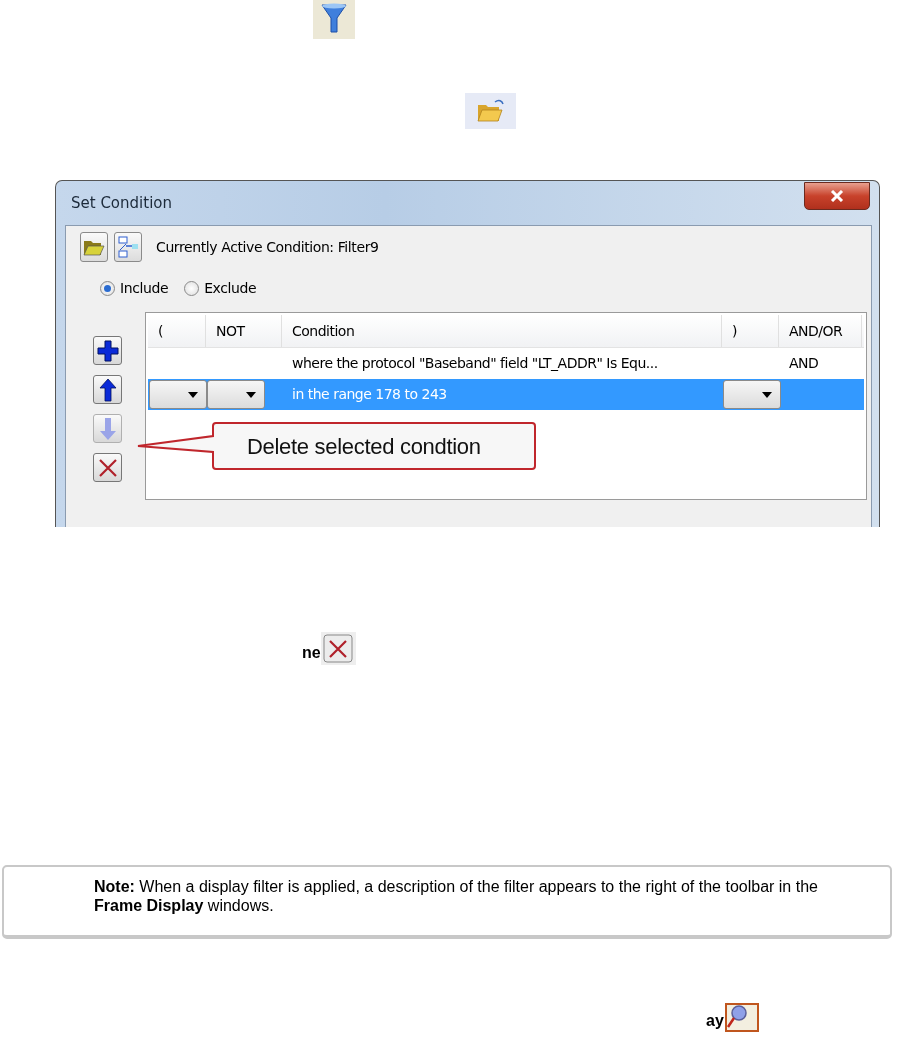 Image resolution: width=901 pixels, height=1038 pixels. Describe the element at coordinates (741, 1017) in the screenshot. I see `magnifier-icon` at that location.